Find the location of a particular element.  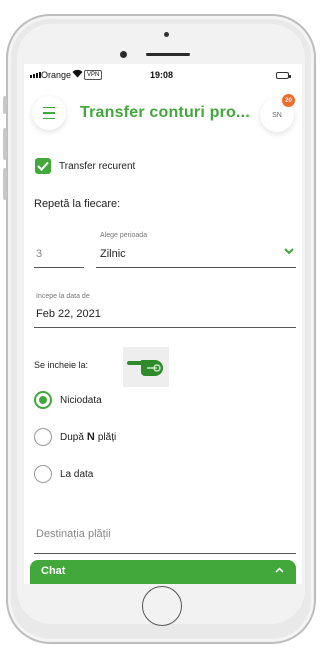

front-camera is located at coordinates (166, 34).